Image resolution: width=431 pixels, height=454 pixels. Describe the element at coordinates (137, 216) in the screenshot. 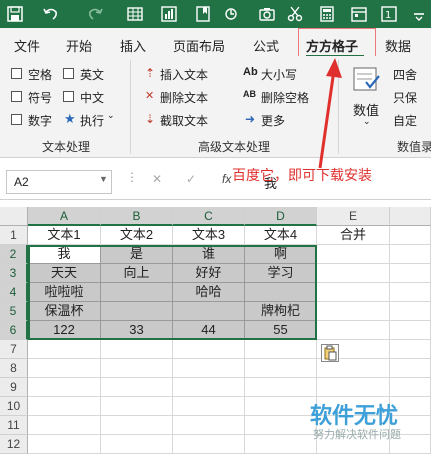

I see `column-header-b: B` at that location.